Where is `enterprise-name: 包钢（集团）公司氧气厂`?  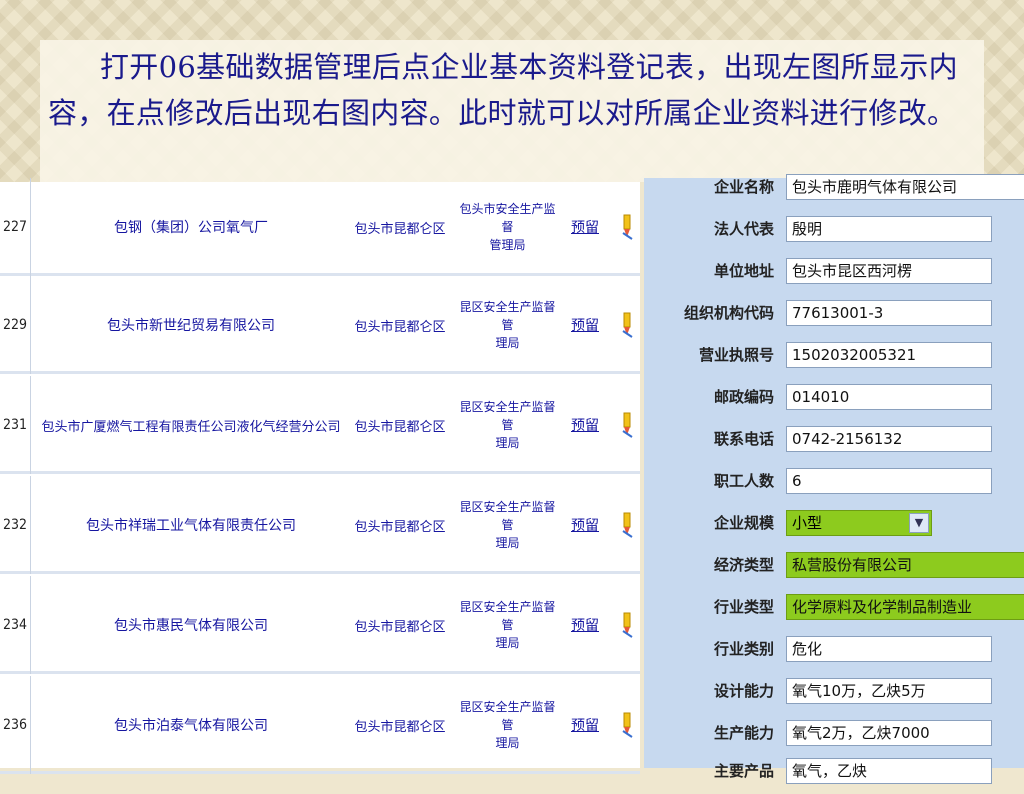
enterprise-name: 包钢（集团）公司氧气厂 is located at coordinates (191, 228).